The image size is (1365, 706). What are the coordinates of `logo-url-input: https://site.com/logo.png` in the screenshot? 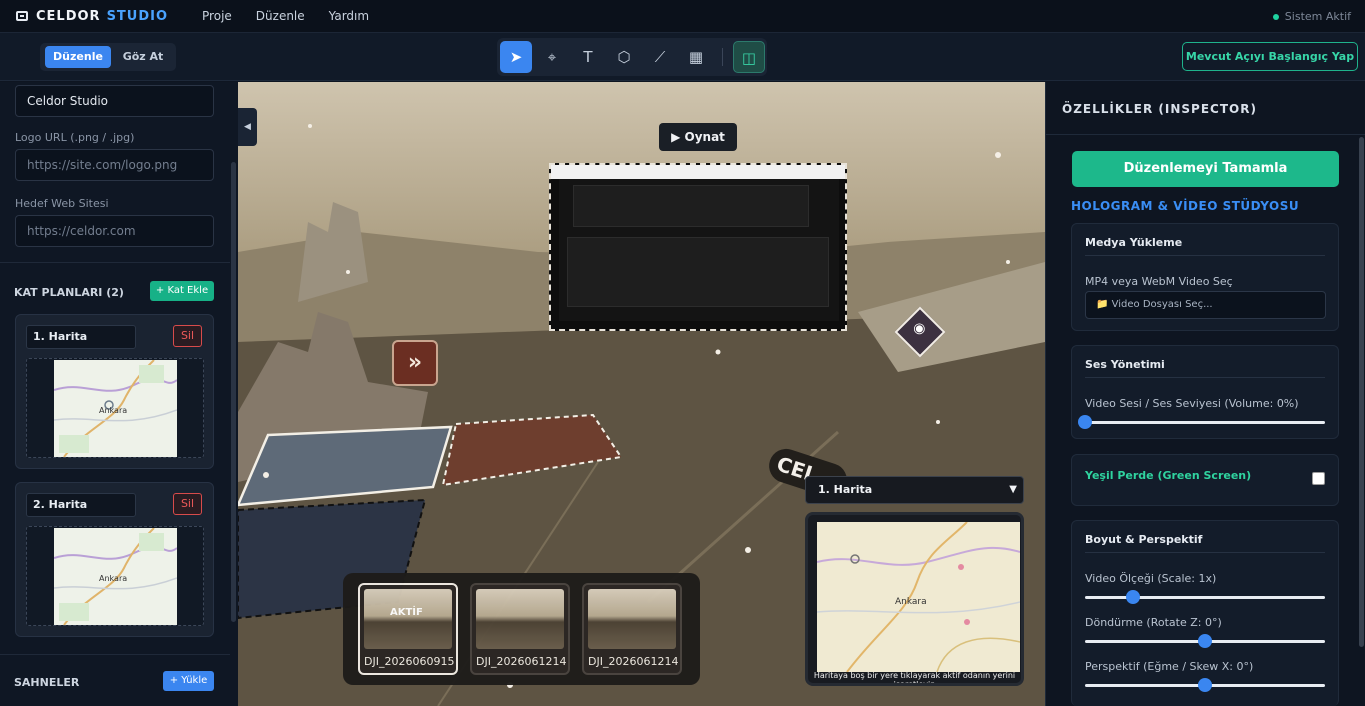 It's located at (114, 165).